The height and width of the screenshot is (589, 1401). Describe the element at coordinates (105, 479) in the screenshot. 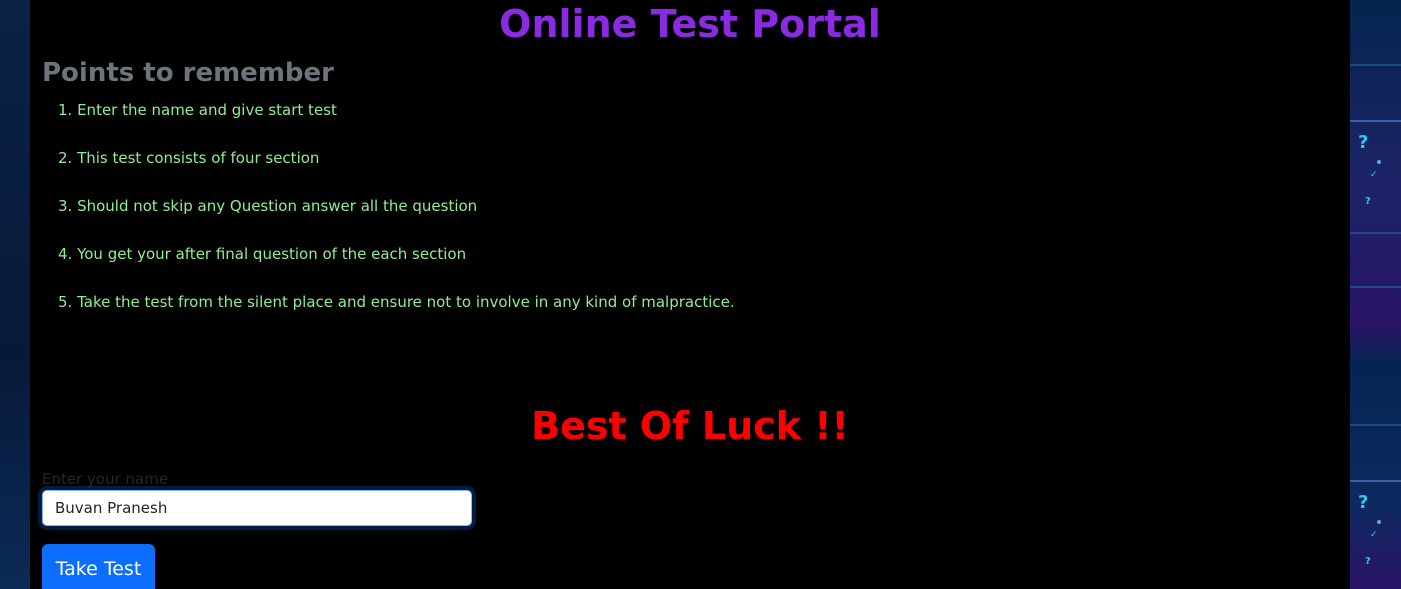

I see `name-label: Enter your name` at that location.